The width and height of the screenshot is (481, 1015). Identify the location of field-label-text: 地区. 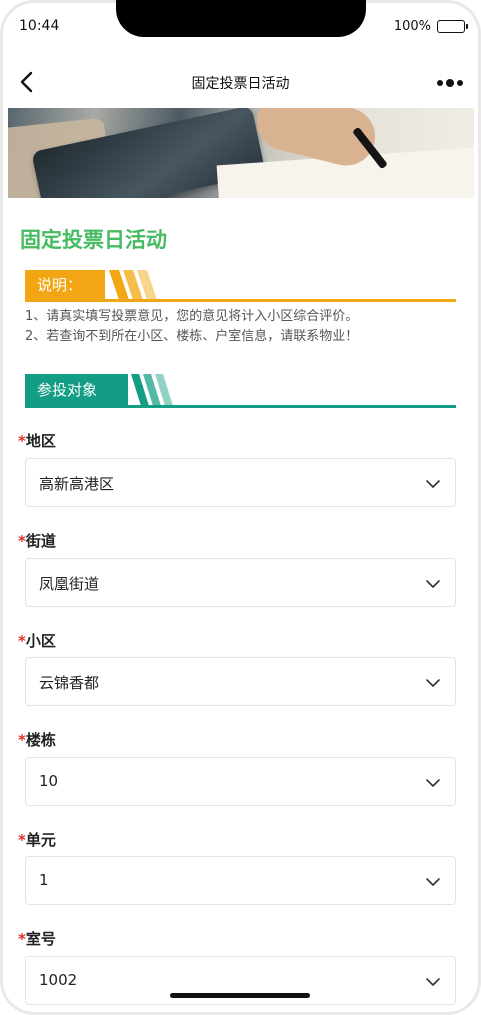
(40, 441).